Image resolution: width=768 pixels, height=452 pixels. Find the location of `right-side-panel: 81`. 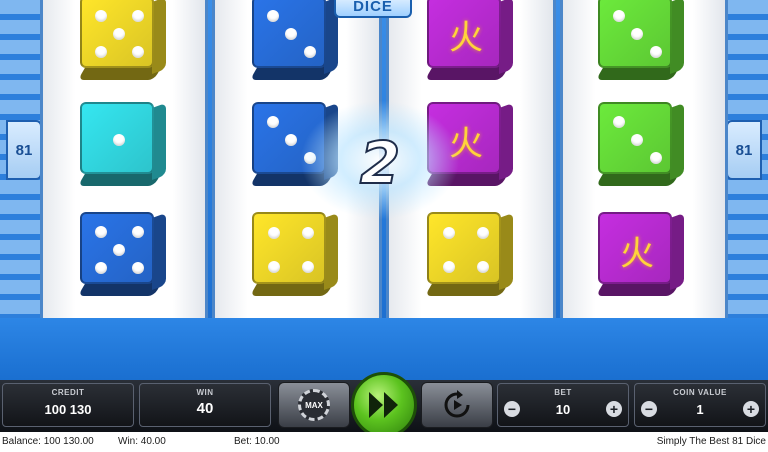

right-side-panel: 81 is located at coordinates (747, 165).